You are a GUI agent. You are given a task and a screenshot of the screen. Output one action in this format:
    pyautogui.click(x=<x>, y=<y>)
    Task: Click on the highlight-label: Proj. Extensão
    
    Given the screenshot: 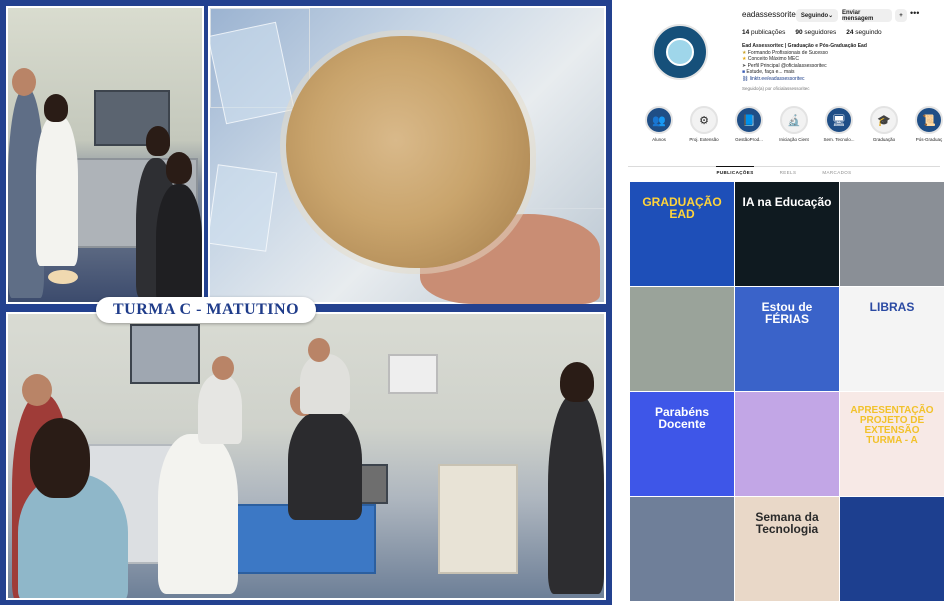 What is the action you would take?
    pyautogui.click(x=704, y=139)
    